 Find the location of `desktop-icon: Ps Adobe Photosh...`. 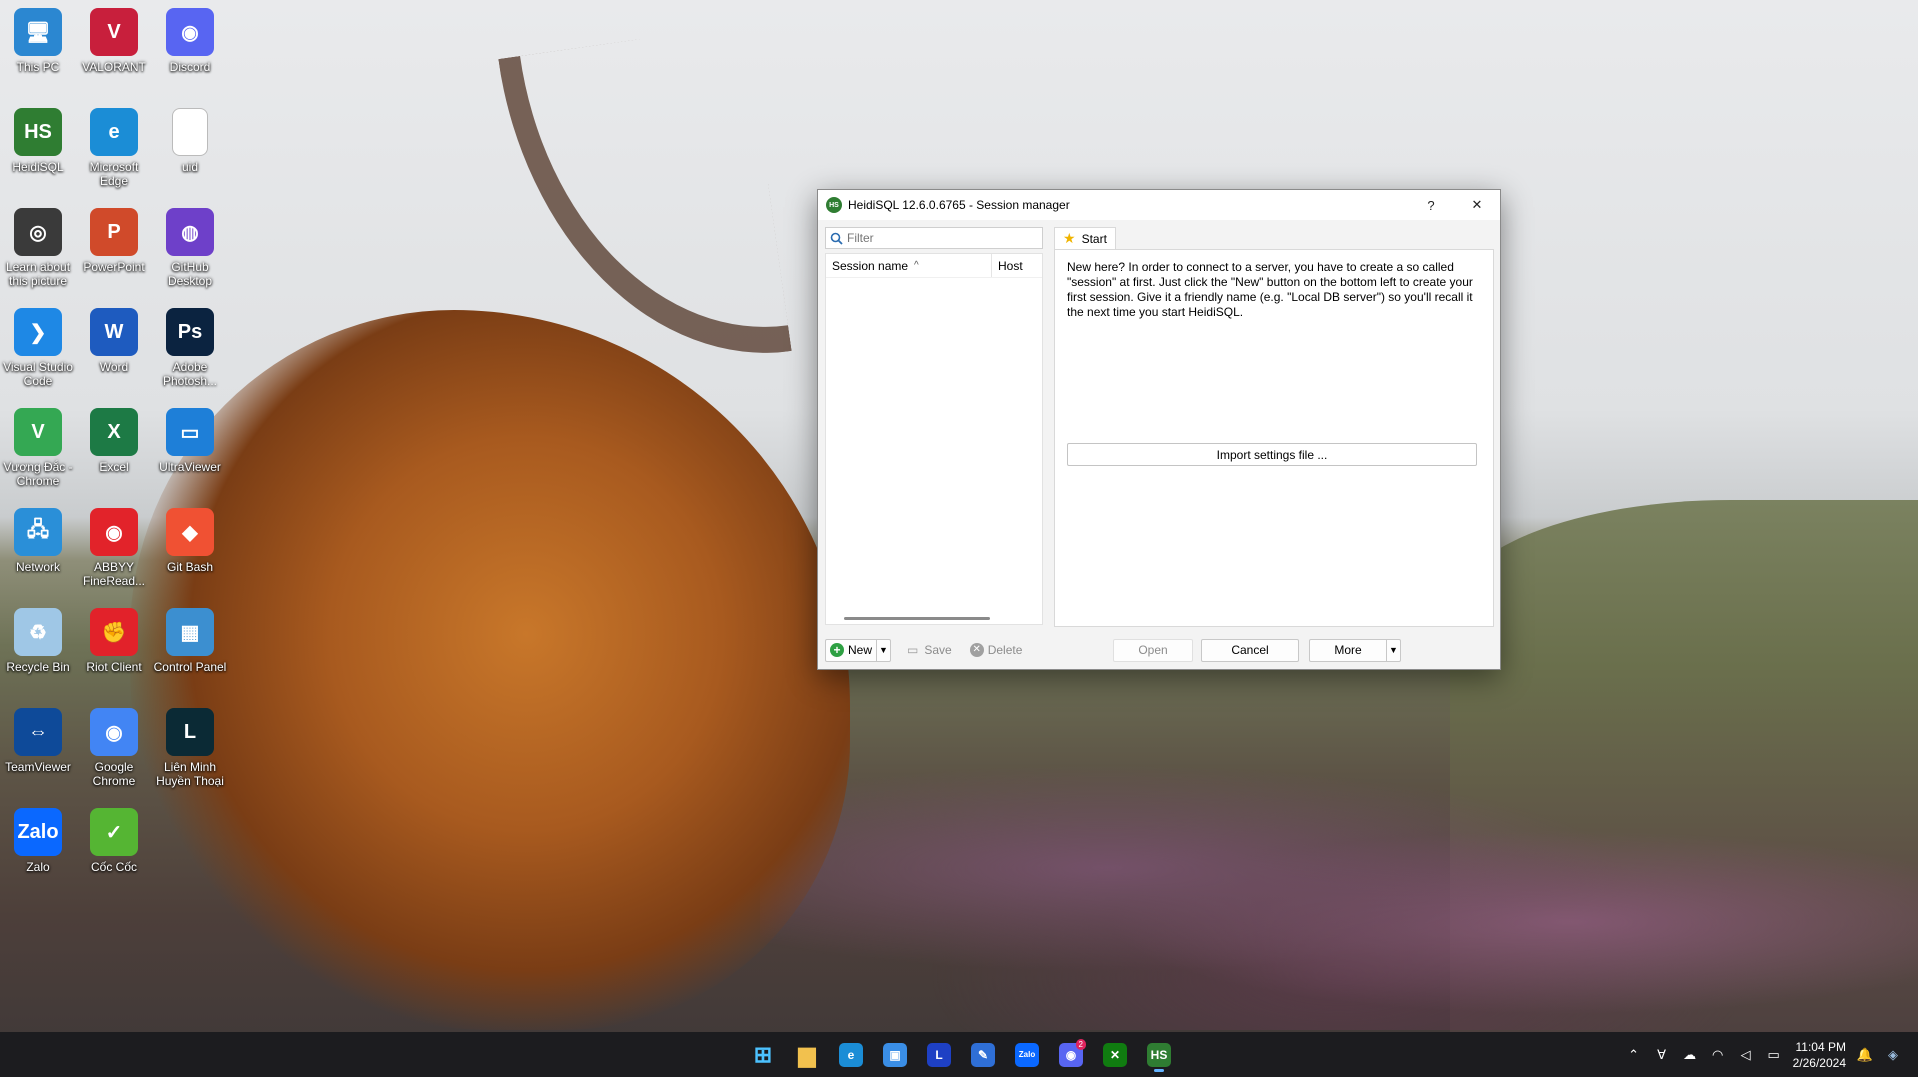

desktop-icon: Ps Adobe Photosh... is located at coordinates (190, 348).